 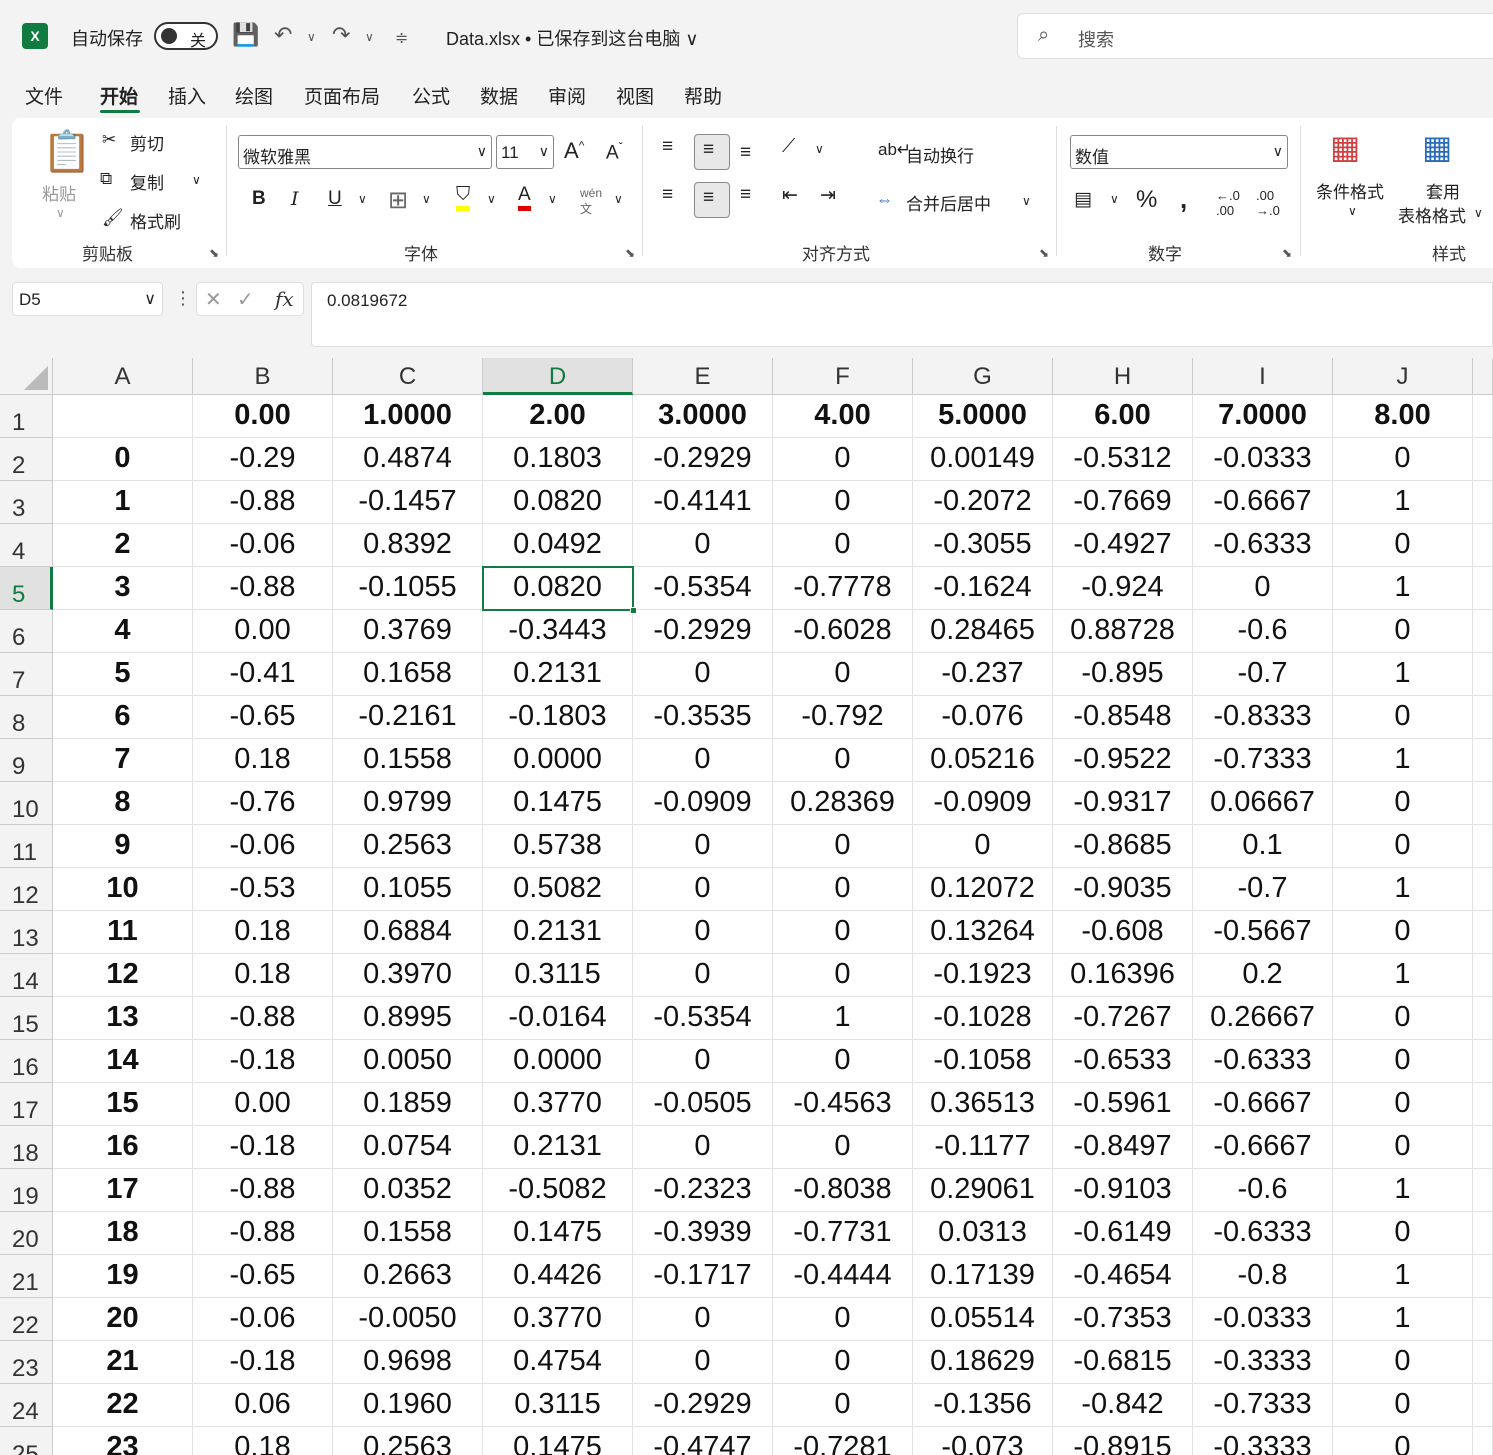 What do you see at coordinates (1179, 152) in the screenshot?
I see `number-format-combo: 数值 ∨` at bounding box center [1179, 152].